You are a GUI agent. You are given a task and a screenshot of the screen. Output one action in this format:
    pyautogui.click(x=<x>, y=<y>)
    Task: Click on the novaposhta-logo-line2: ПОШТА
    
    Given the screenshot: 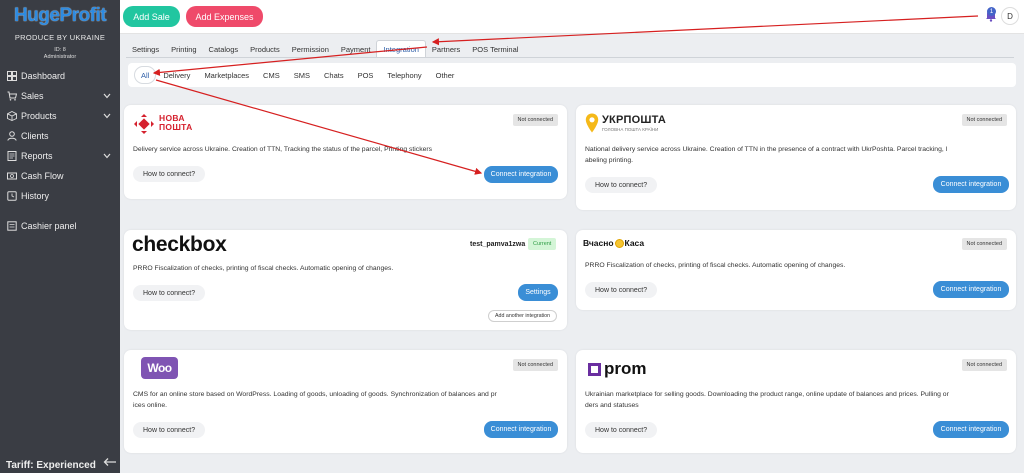 What is the action you would take?
    pyautogui.click(x=176, y=126)
    